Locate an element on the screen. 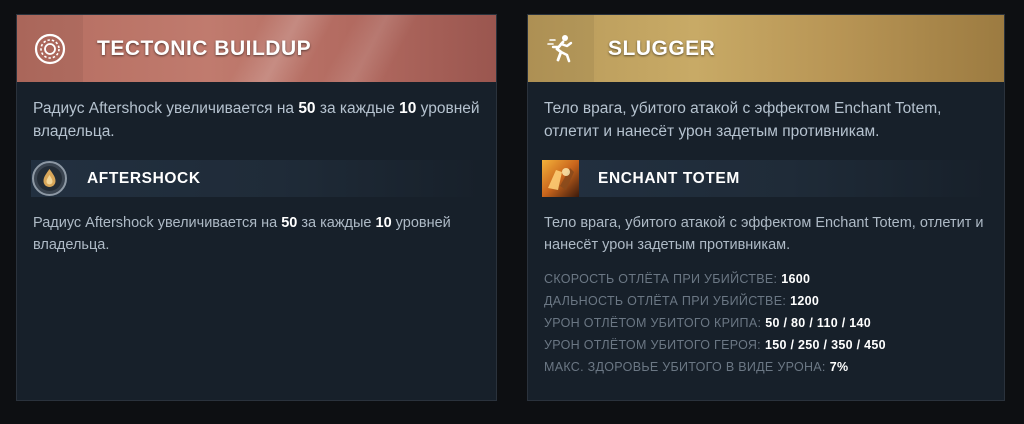 The image size is (1024, 424). card-header: TECTONIC BUILDUP is located at coordinates (256, 48).